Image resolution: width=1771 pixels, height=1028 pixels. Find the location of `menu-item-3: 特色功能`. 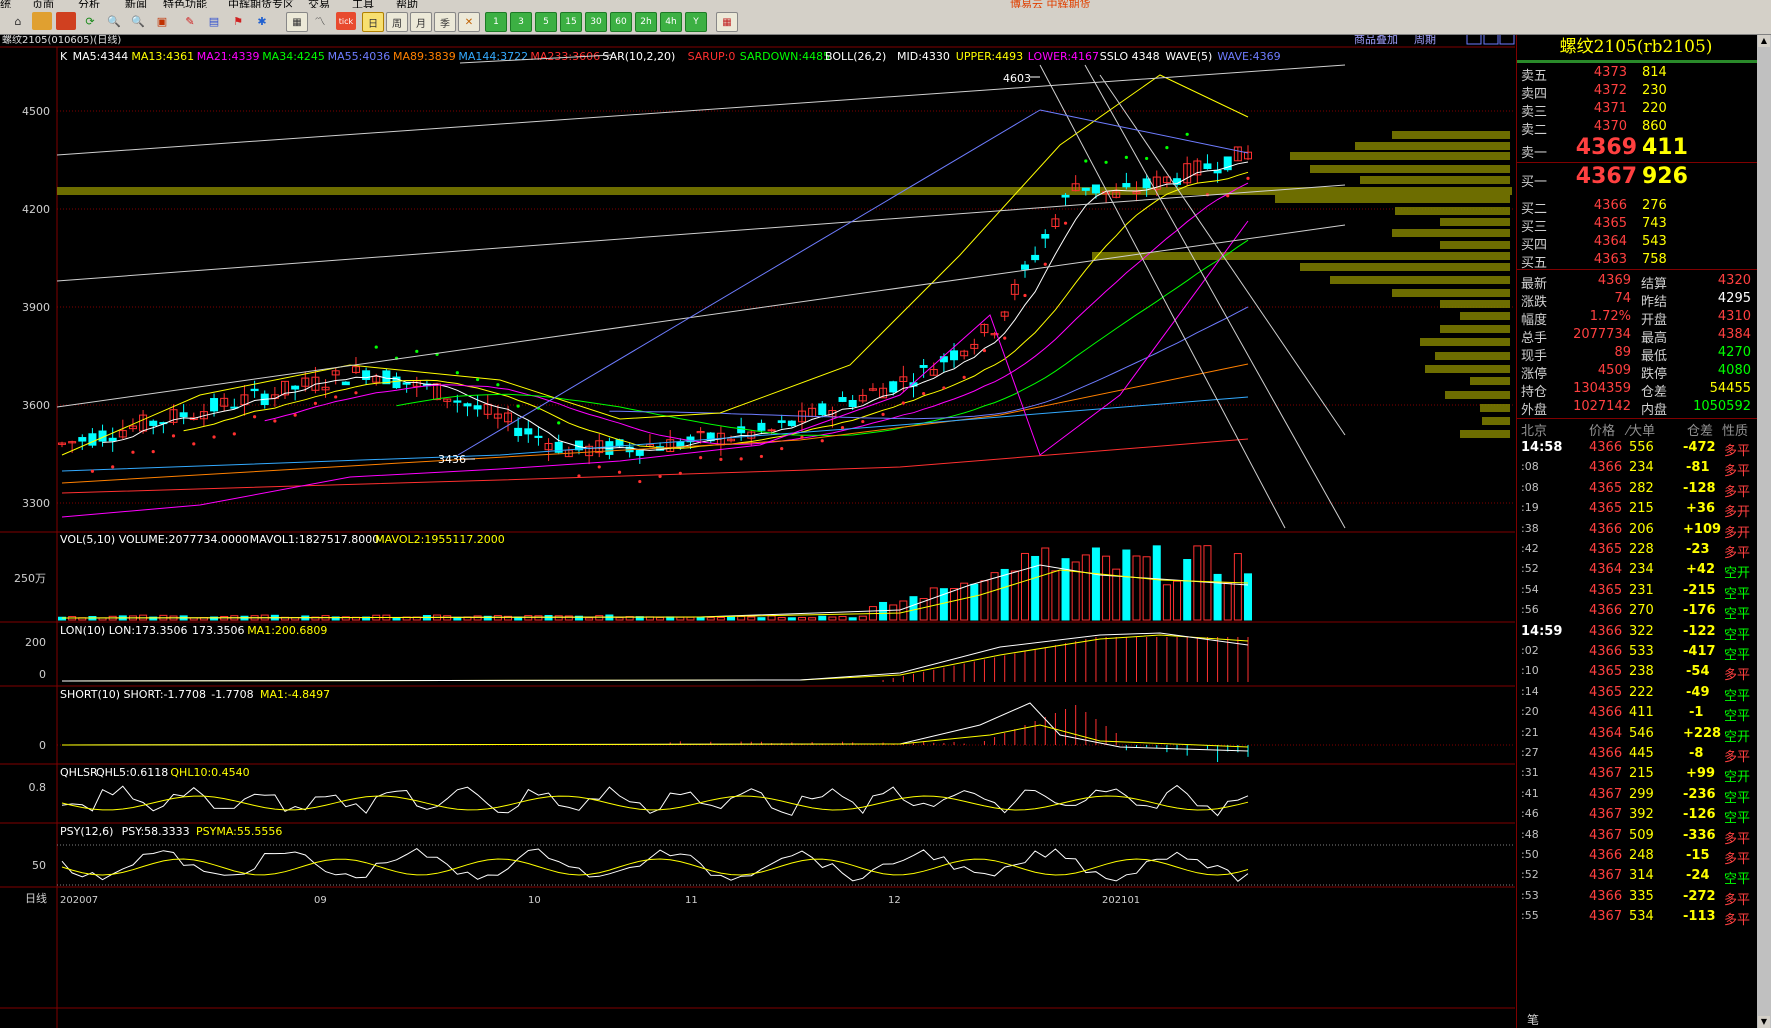

menu-item-3: 特色功能 is located at coordinates (185, 4).